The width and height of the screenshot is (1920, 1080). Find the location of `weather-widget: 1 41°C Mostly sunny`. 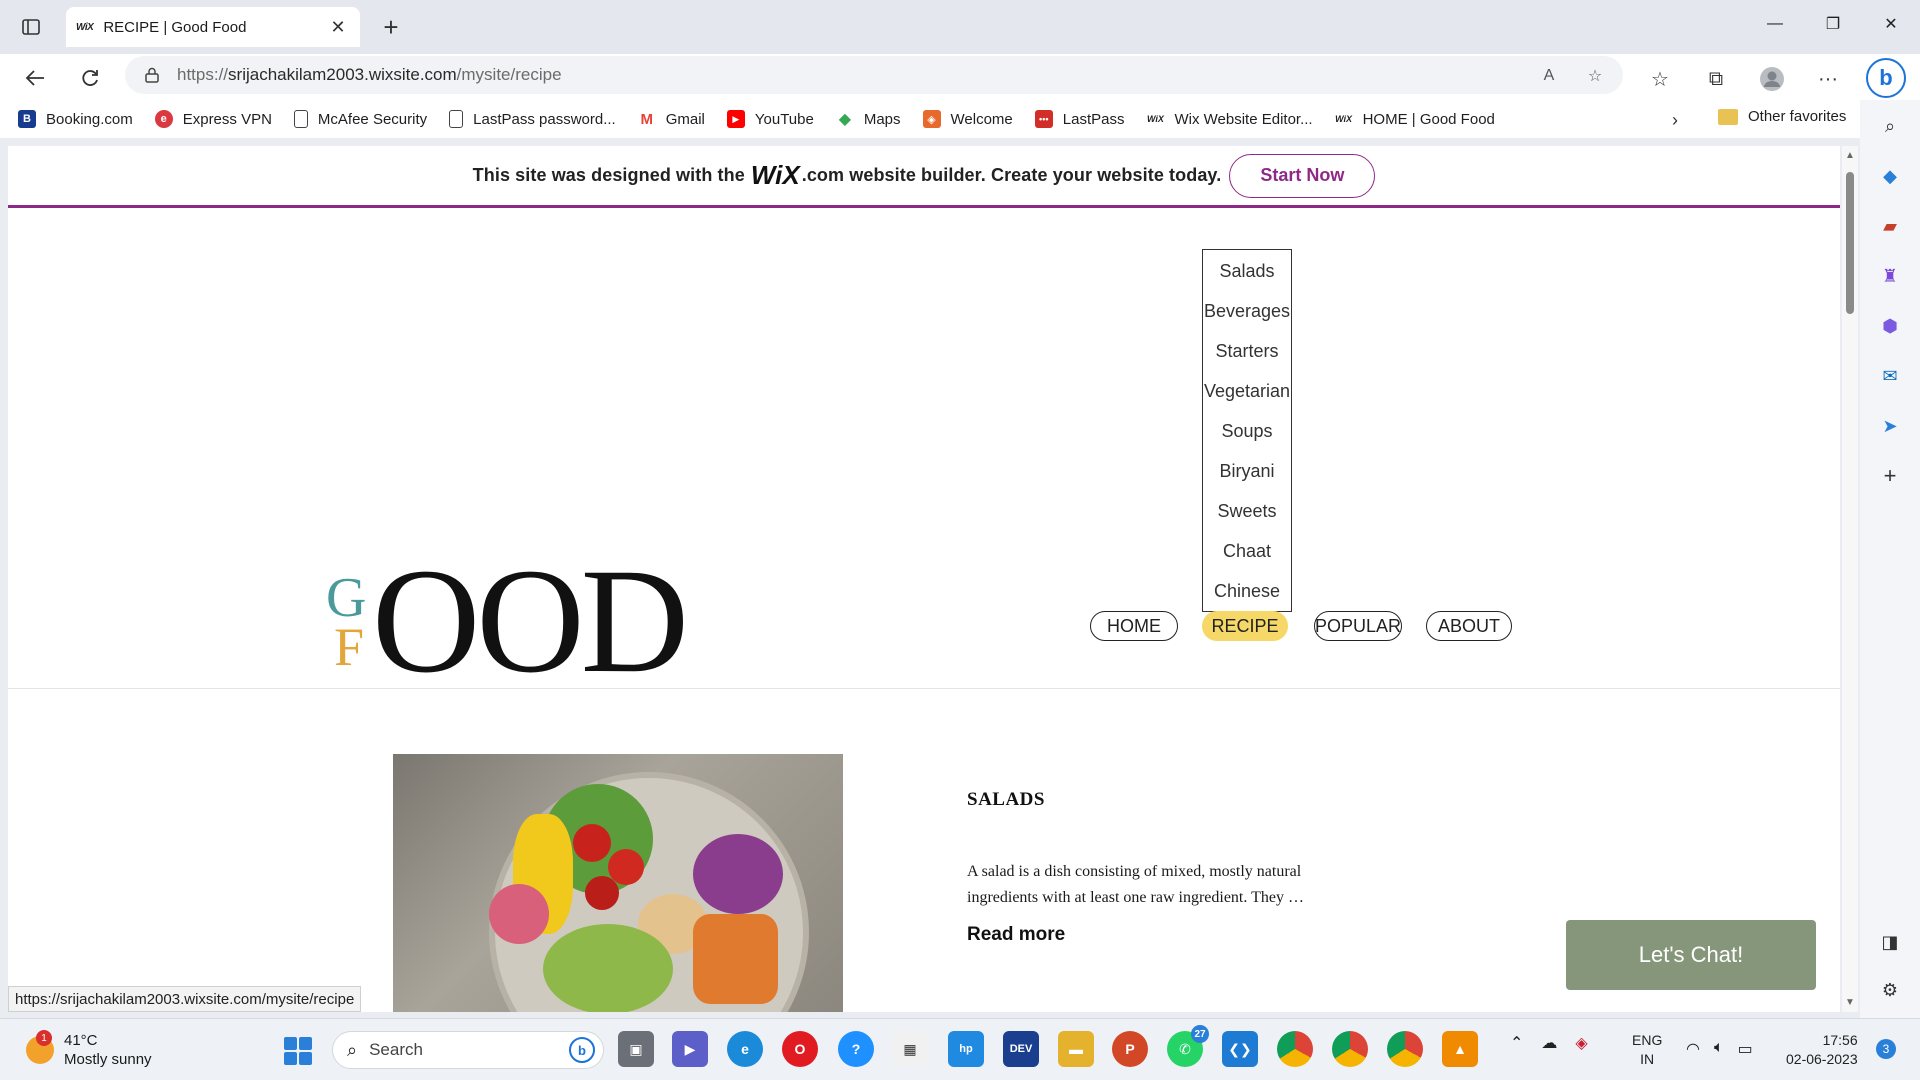

weather-widget: 1 41°C Mostly sunny is located at coordinates (89, 1049).